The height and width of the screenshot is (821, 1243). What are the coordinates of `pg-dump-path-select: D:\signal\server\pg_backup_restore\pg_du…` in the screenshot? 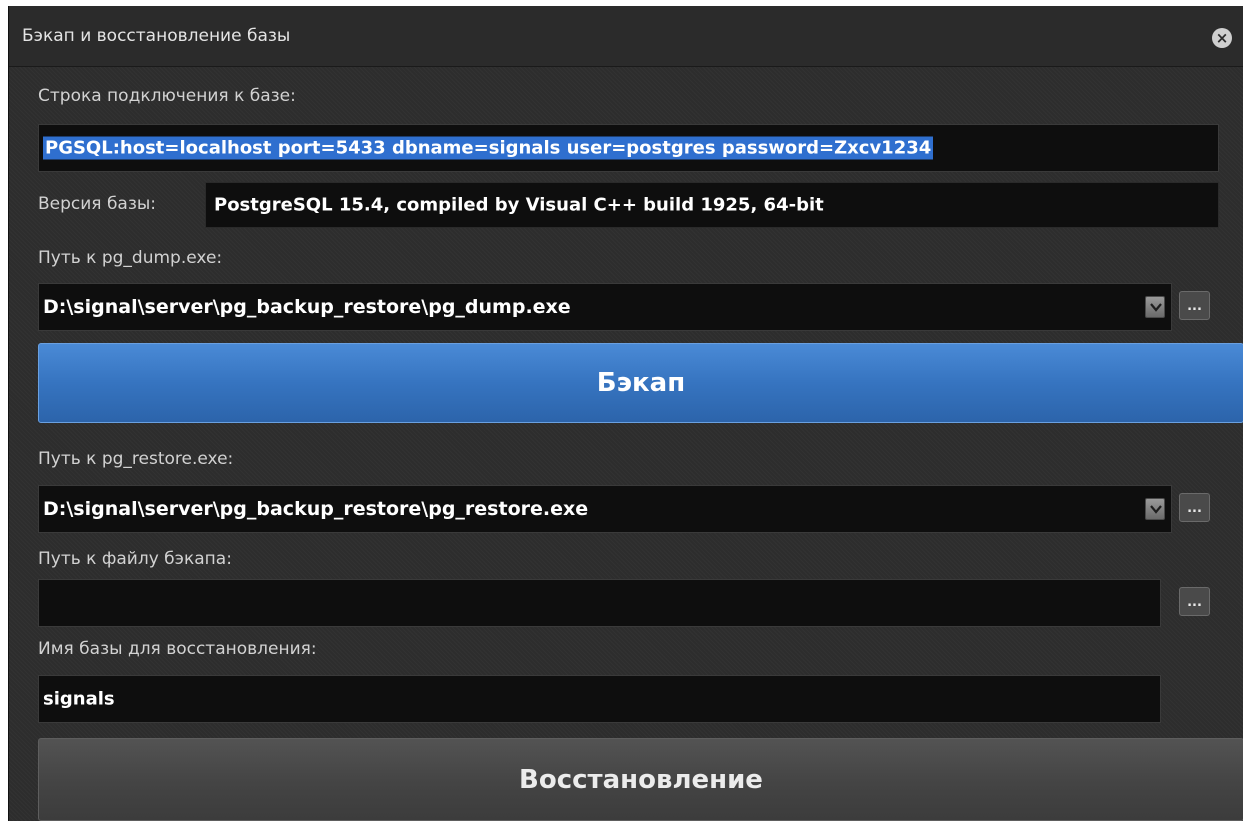 It's located at (605, 307).